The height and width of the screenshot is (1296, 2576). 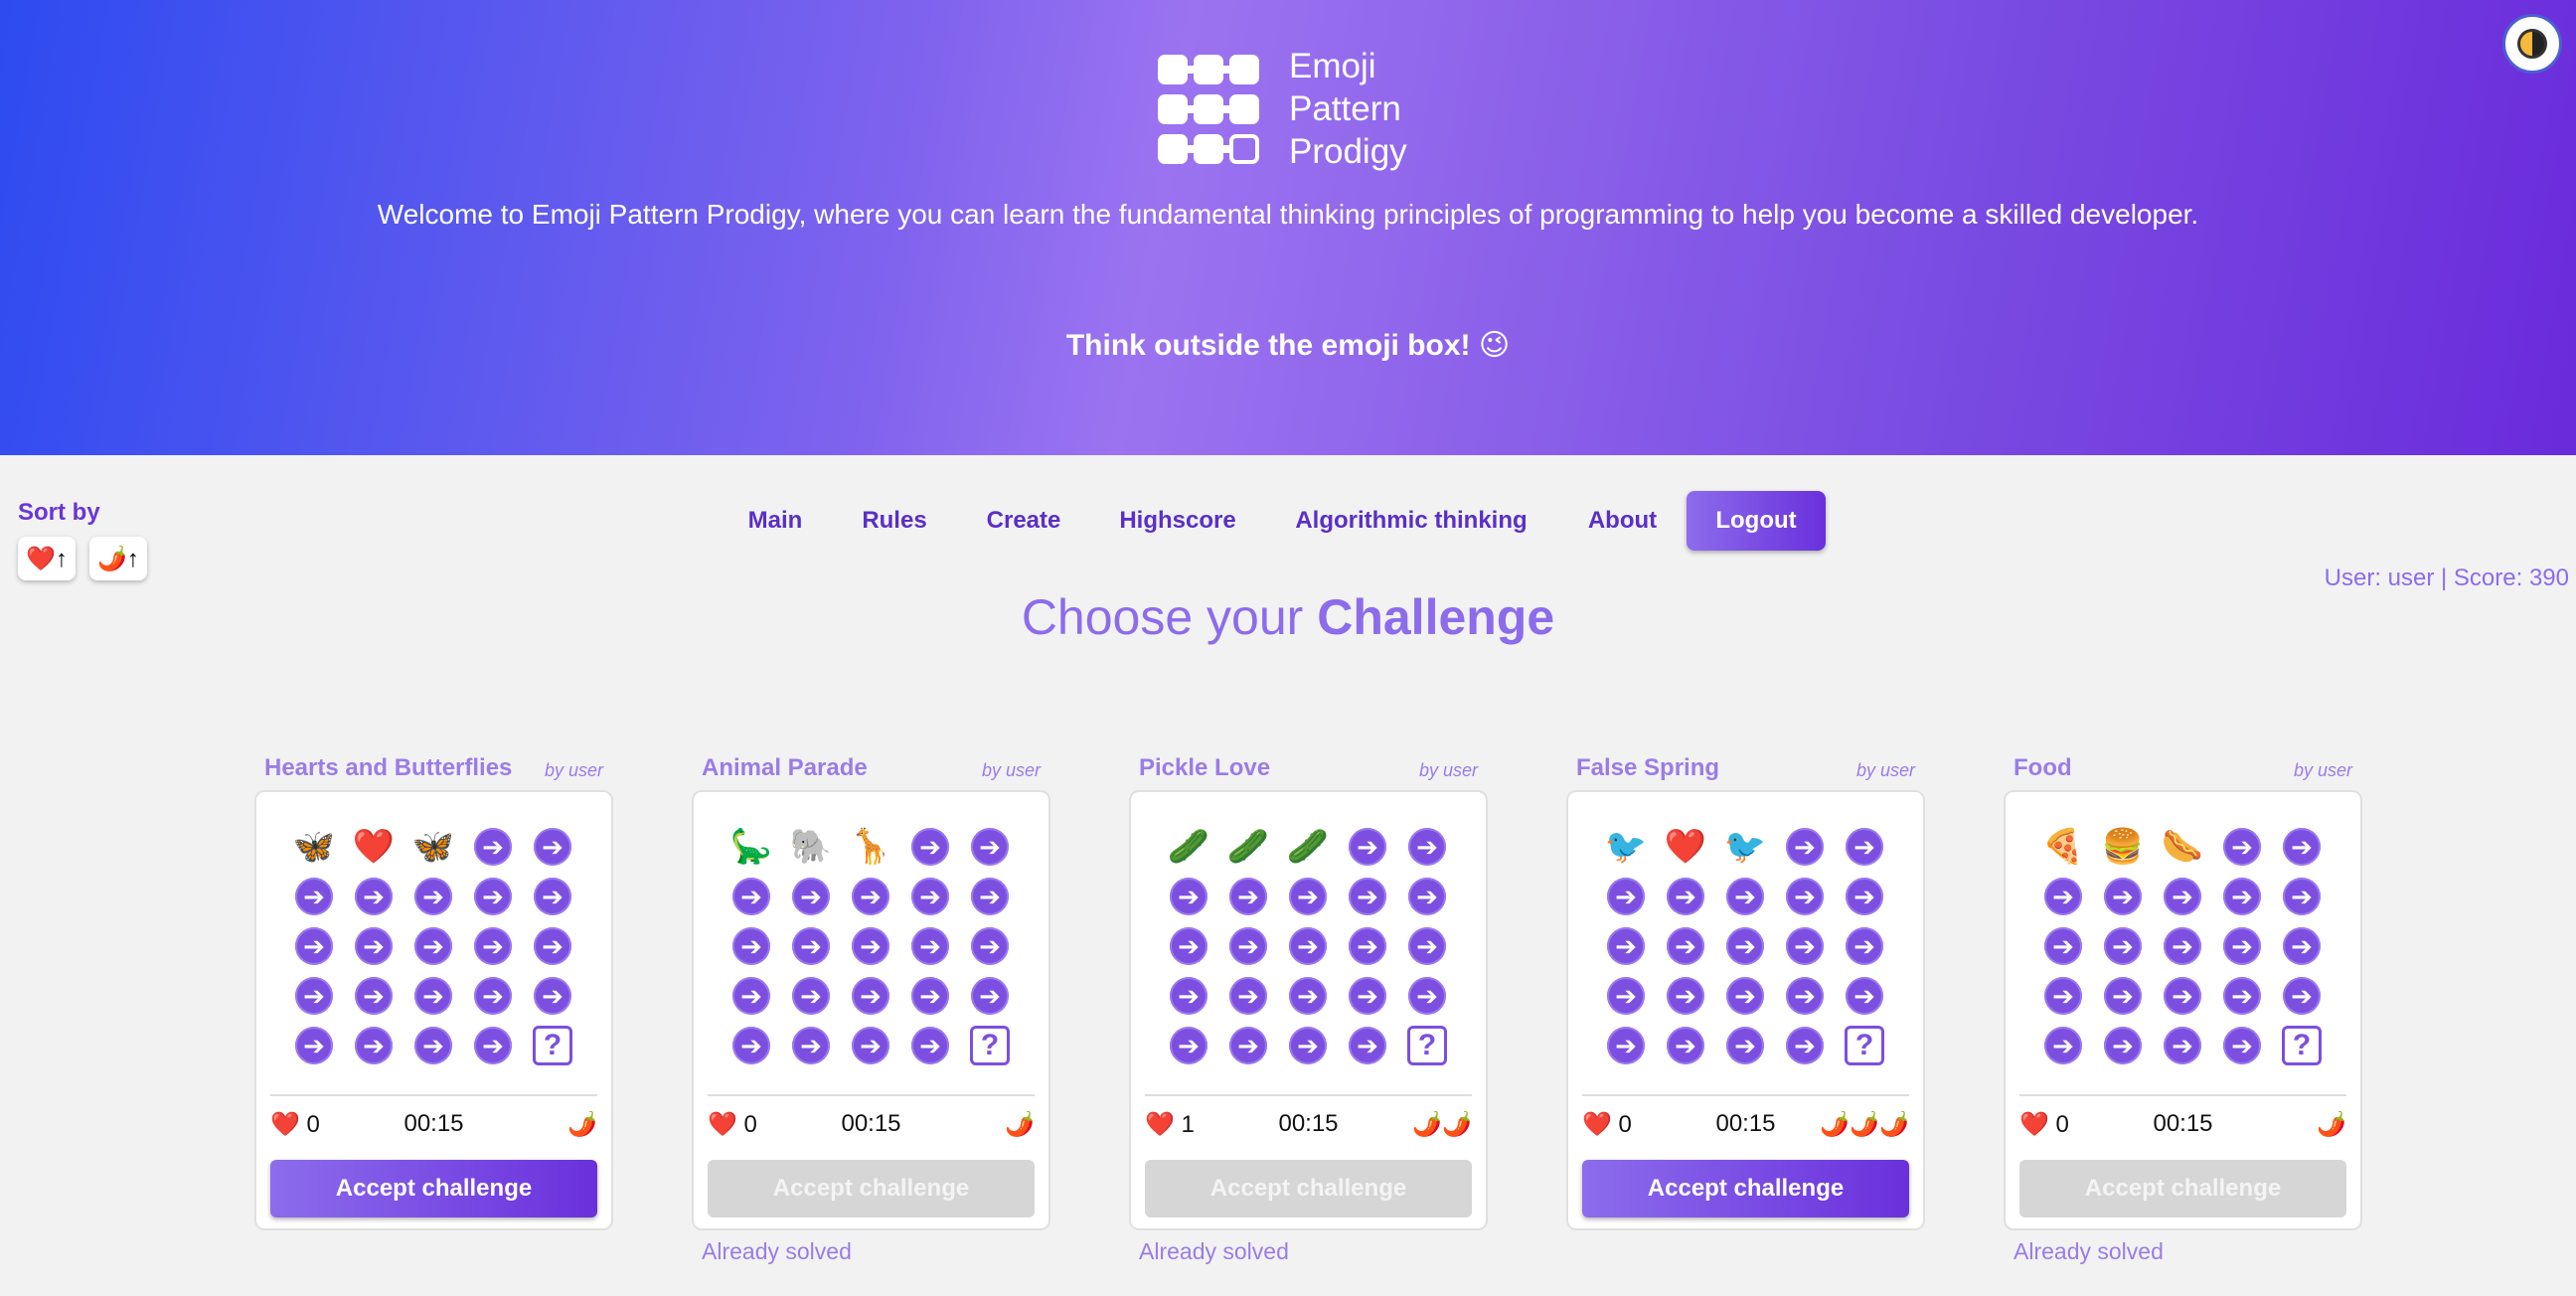 I want to click on title-emphasis: Challenge, so click(x=1436, y=617).